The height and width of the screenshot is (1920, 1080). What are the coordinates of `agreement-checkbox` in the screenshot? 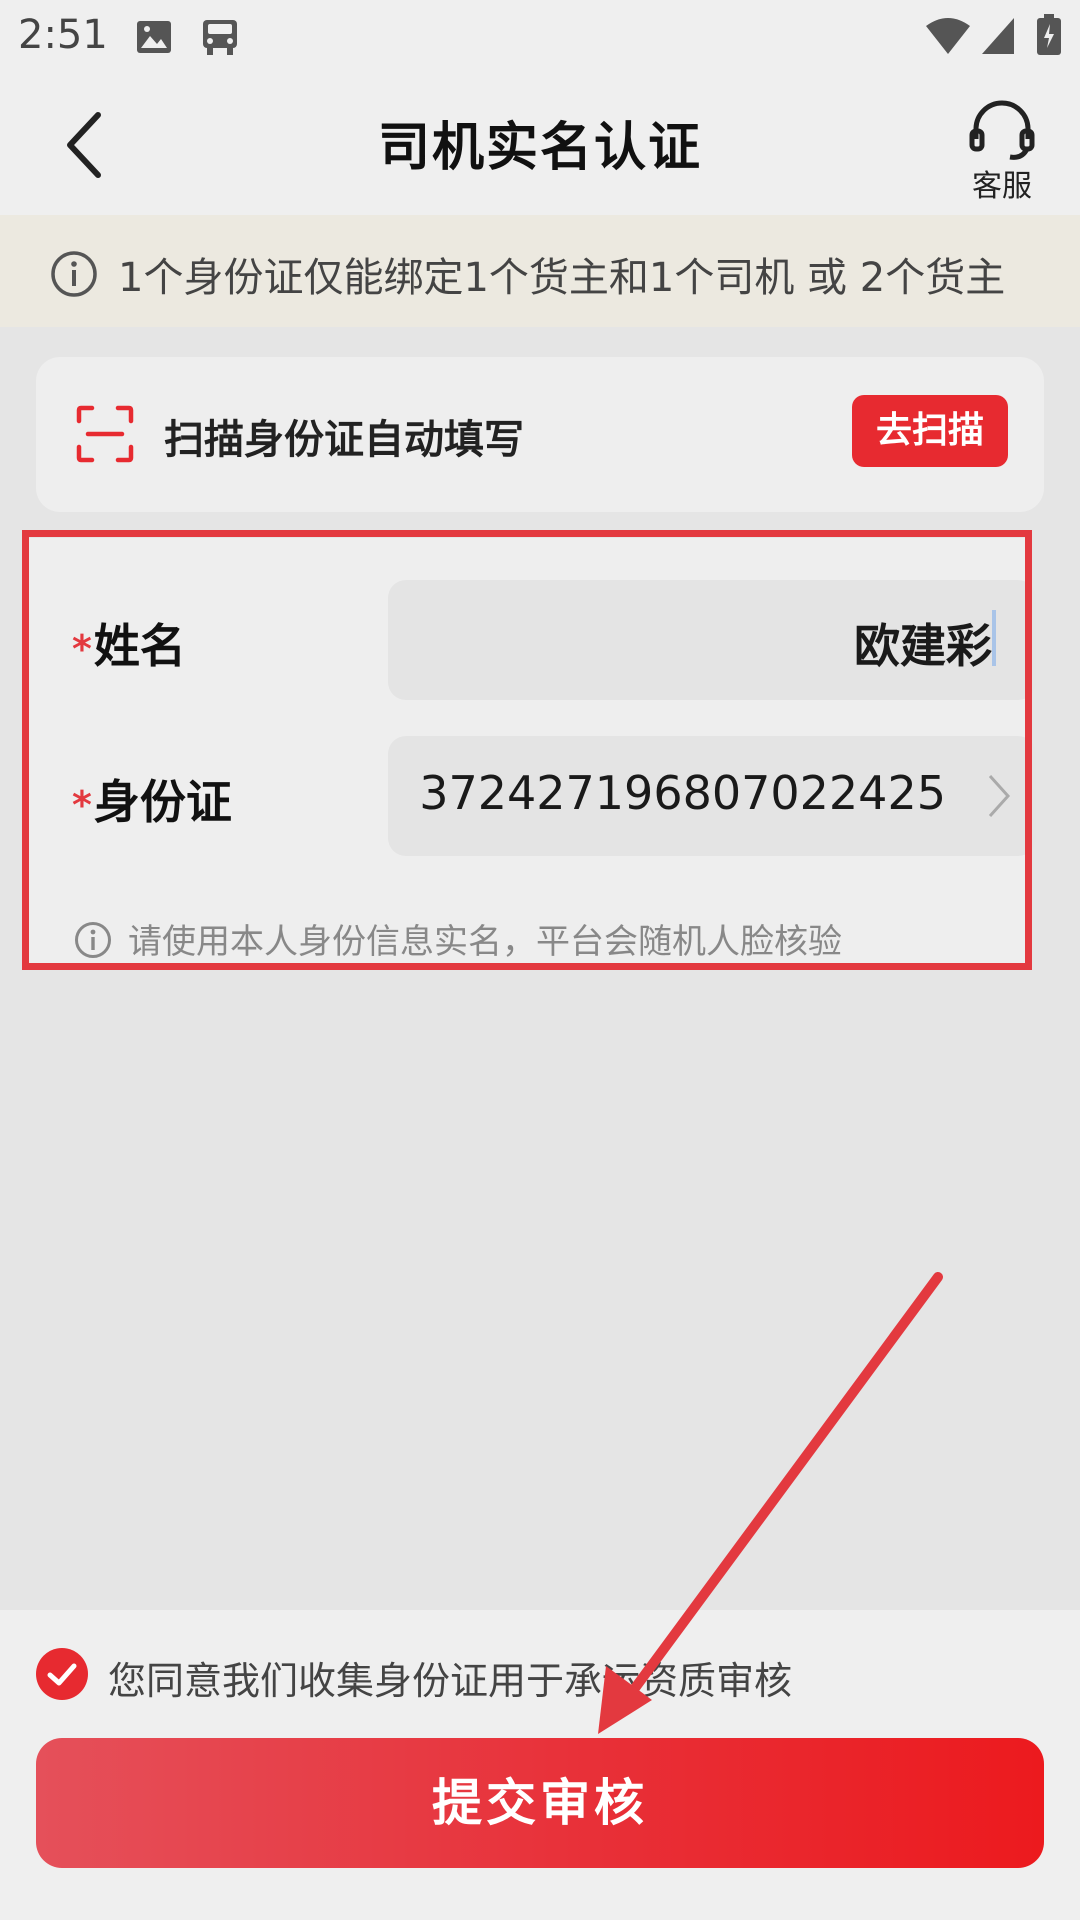 It's located at (62, 1674).